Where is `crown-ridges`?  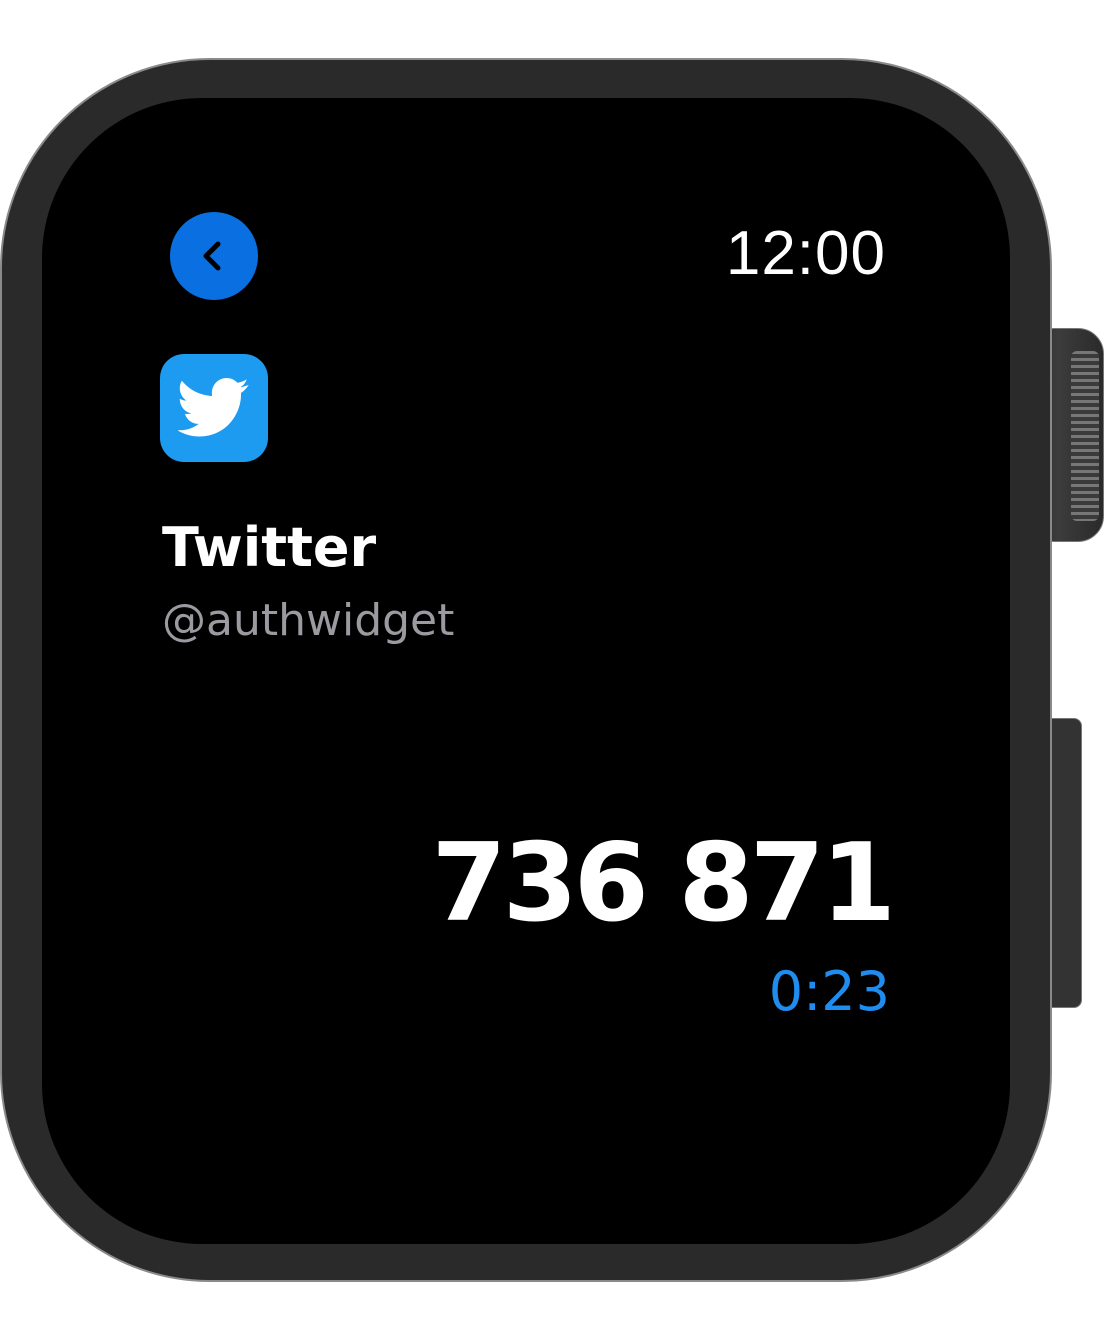 crown-ridges is located at coordinates (1085, 436).